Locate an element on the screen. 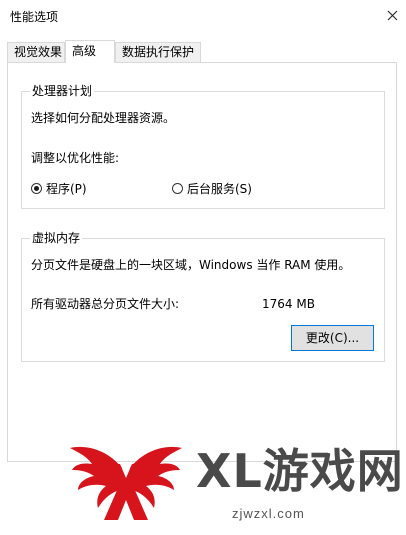  virtual-memory-group-title: 虚拟内存 is located at coordinates (56, 238).